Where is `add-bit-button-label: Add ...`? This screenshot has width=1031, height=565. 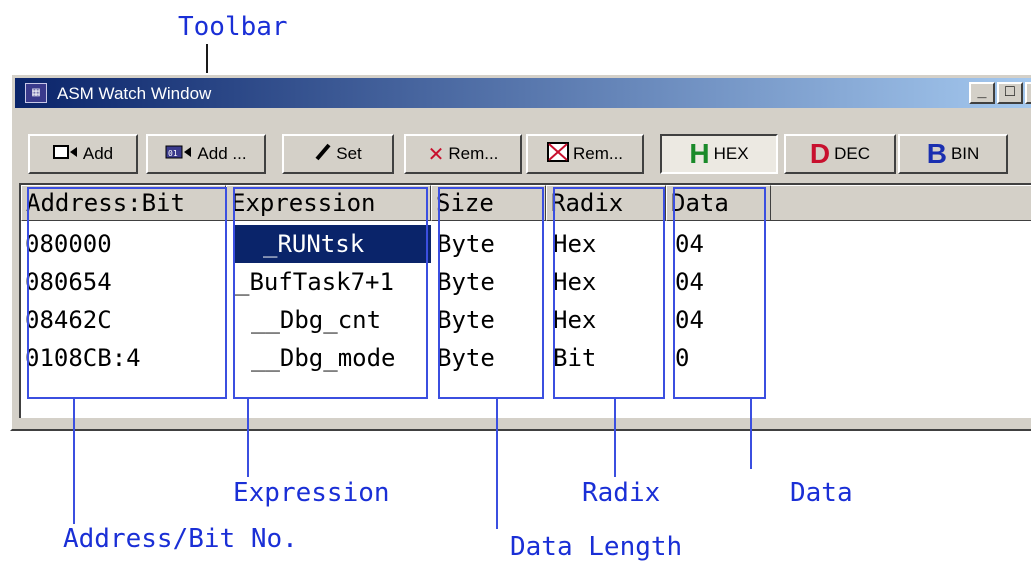 add-bit-button-label: Add ... is located at coordinates (222, 153).